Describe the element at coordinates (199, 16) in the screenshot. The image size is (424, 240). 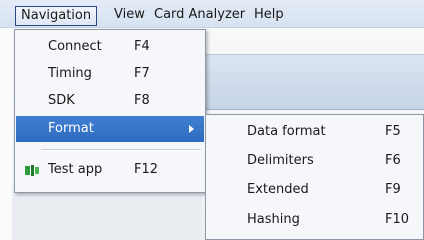
I see `menu-card-analyzer: Card Analyzer` at that location.